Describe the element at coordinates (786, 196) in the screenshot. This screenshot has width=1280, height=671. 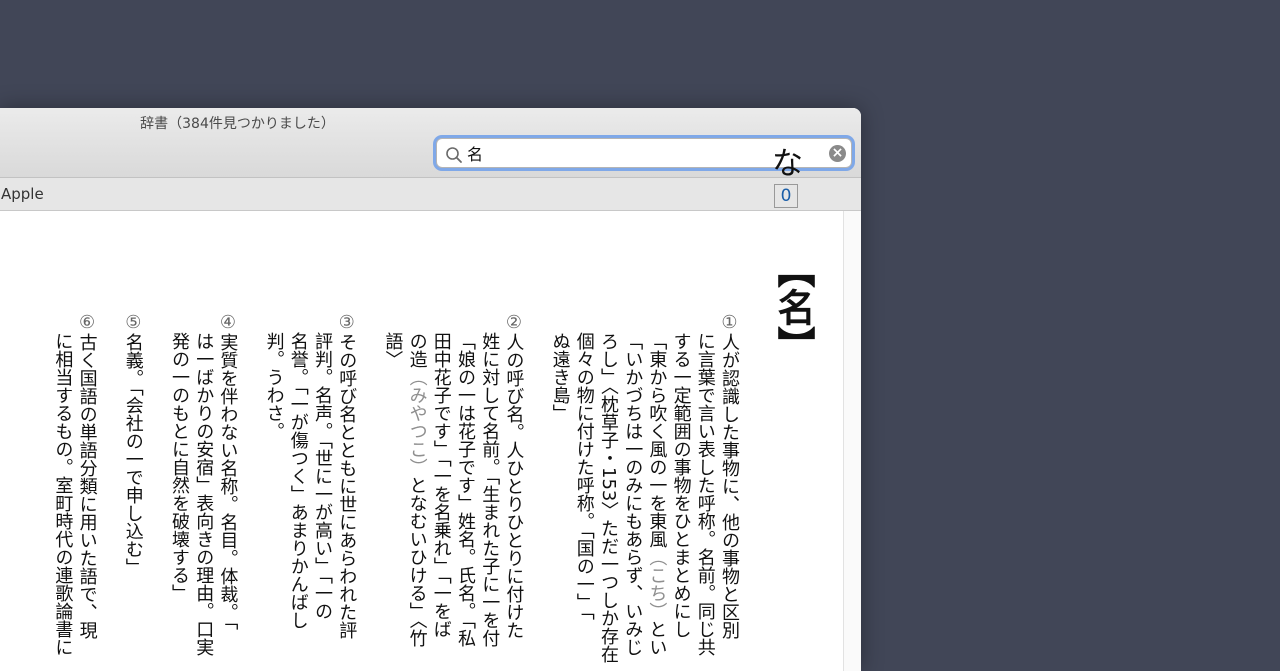
I see `entry-ref-badge: 0` at that location.